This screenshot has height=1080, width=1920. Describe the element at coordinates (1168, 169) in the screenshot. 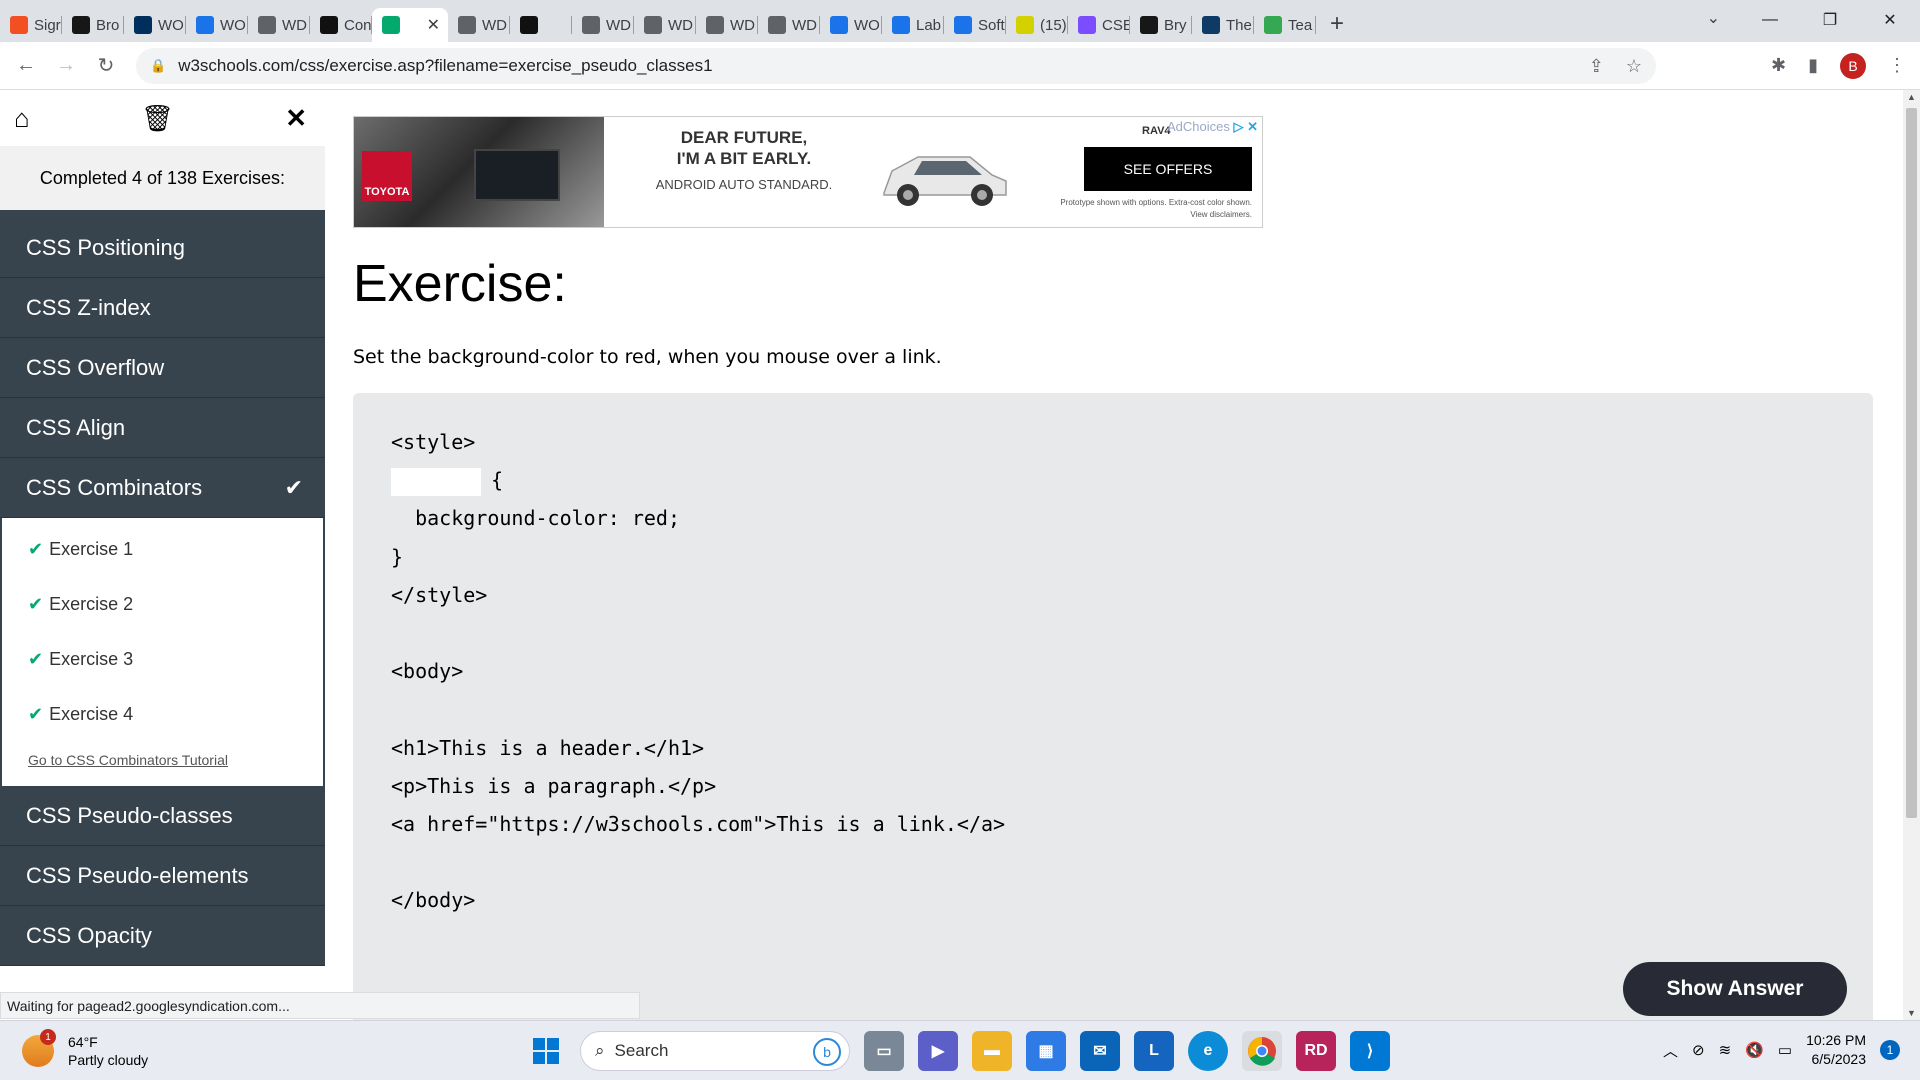

I see `see-offers-button: SEE OFFERS` at that location.